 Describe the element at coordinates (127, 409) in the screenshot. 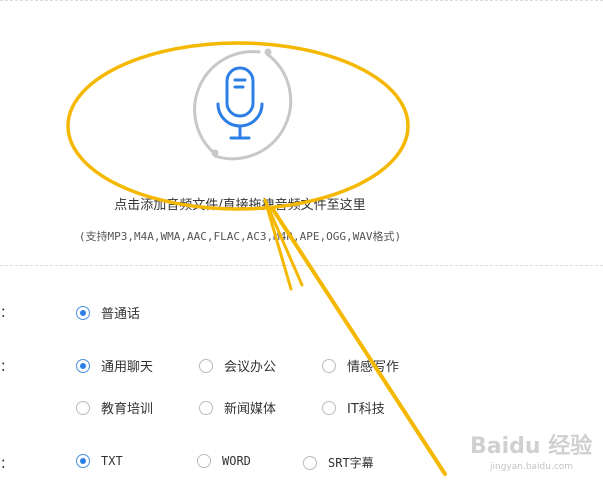

I see `radio-label: 教育培训` at that location.